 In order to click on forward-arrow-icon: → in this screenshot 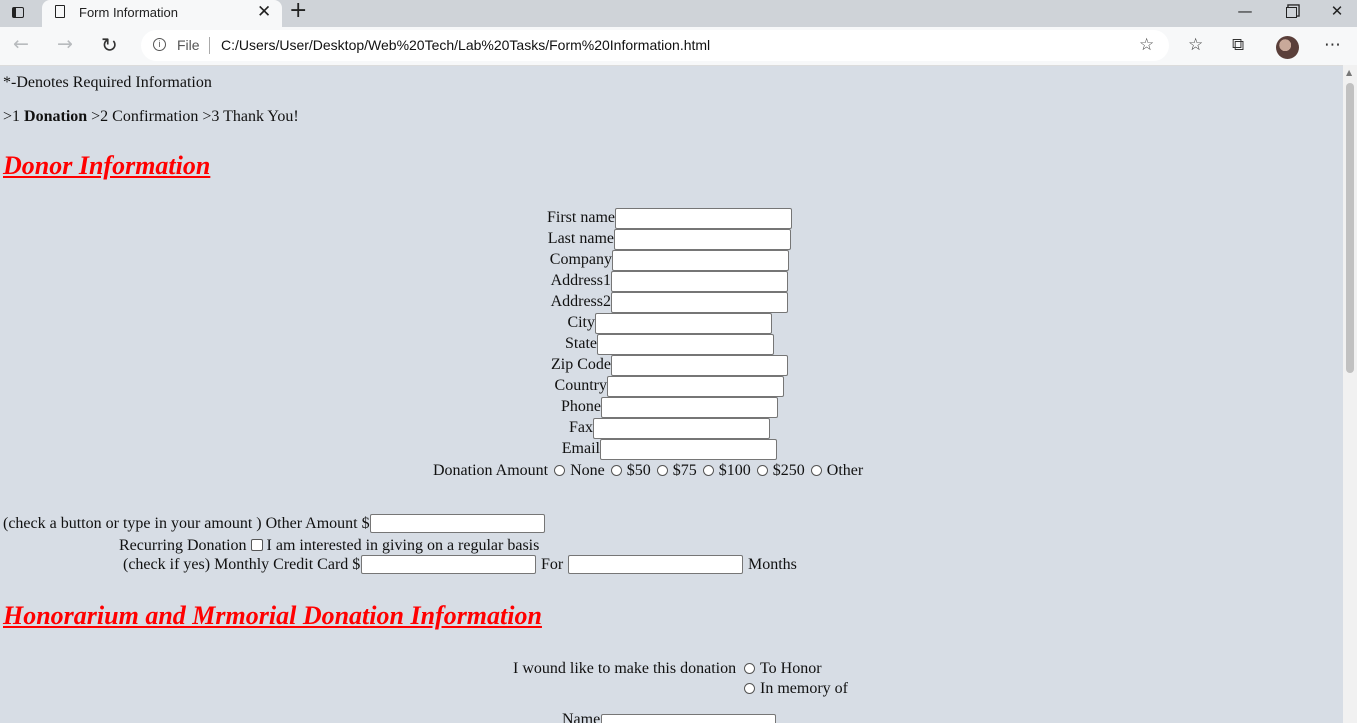, I will do `click(65, 44)`.